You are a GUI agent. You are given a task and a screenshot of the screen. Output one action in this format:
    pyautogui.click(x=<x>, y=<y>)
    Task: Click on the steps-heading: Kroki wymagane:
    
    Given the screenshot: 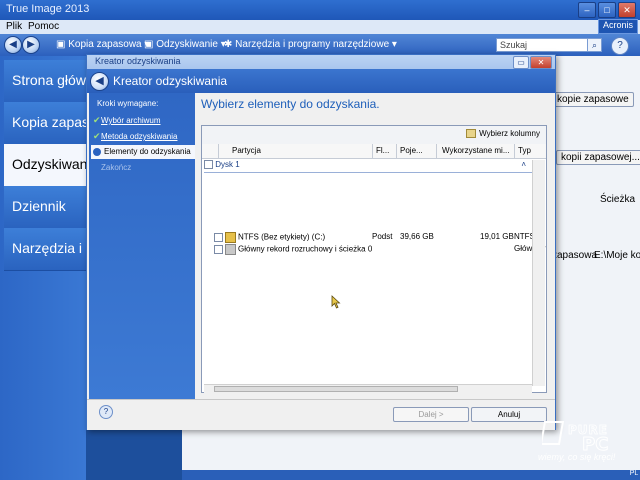 What is the action you would take?
    pyautogui.click(x=128, y=103)
    